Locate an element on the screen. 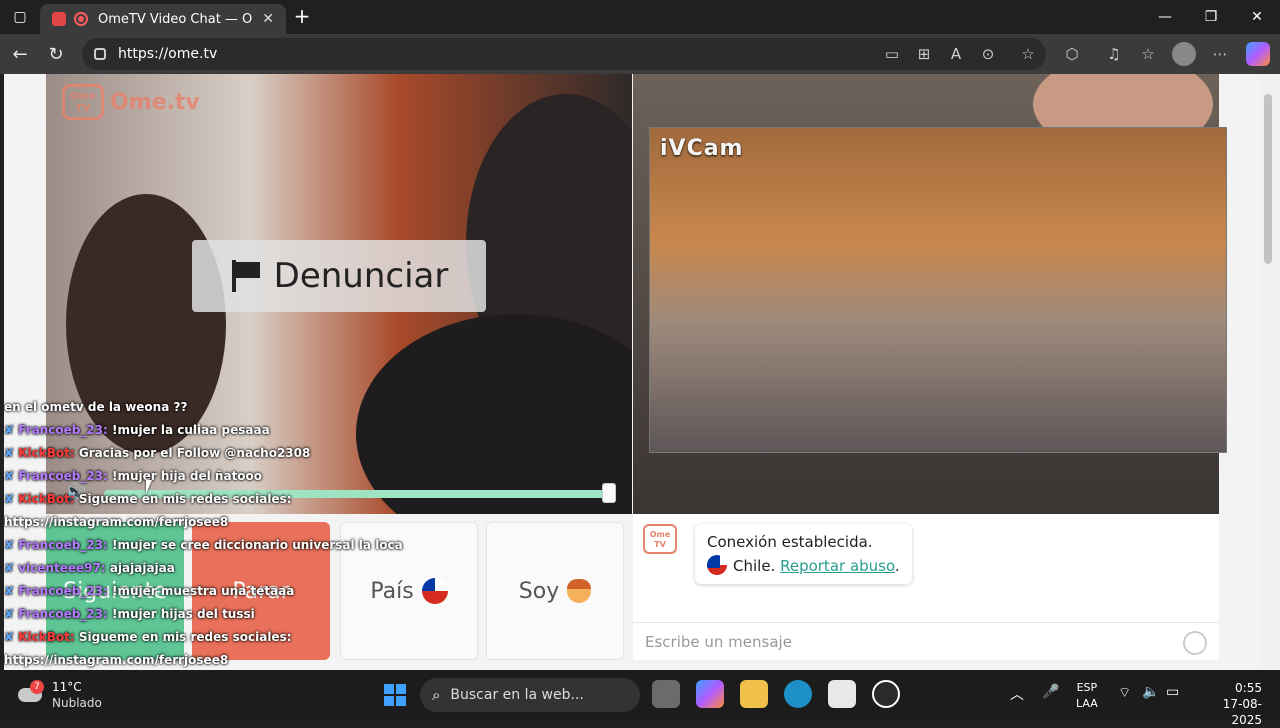 This screenshot has width=1280, height=728. chat-message: !mujer hijas del tussi is located at coordinates (183, 614).